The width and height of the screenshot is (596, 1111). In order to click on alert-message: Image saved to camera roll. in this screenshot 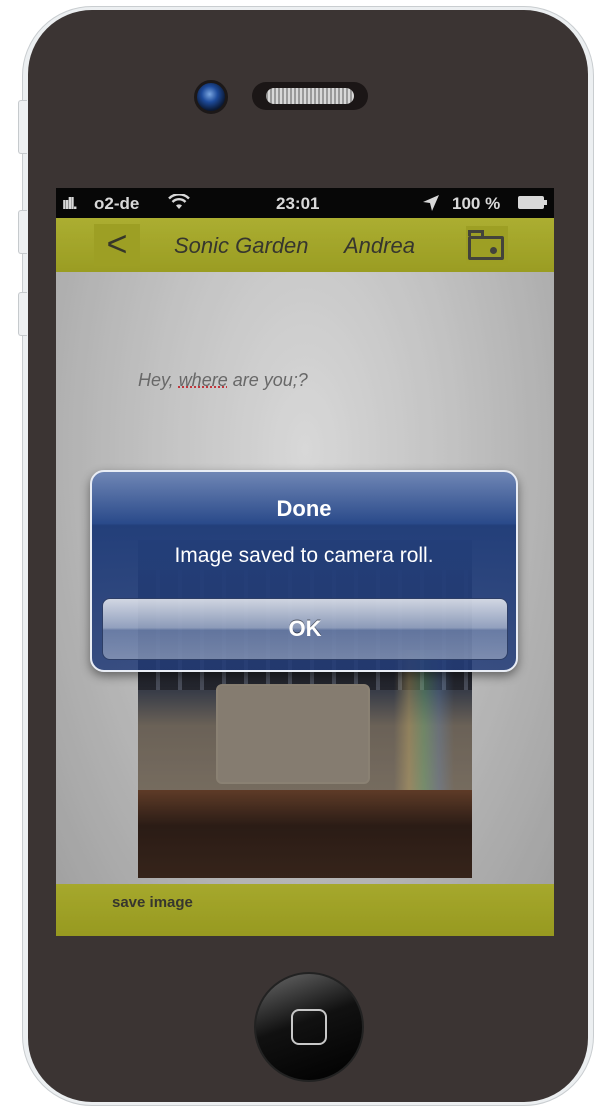, I will do `click(304, 555)`.